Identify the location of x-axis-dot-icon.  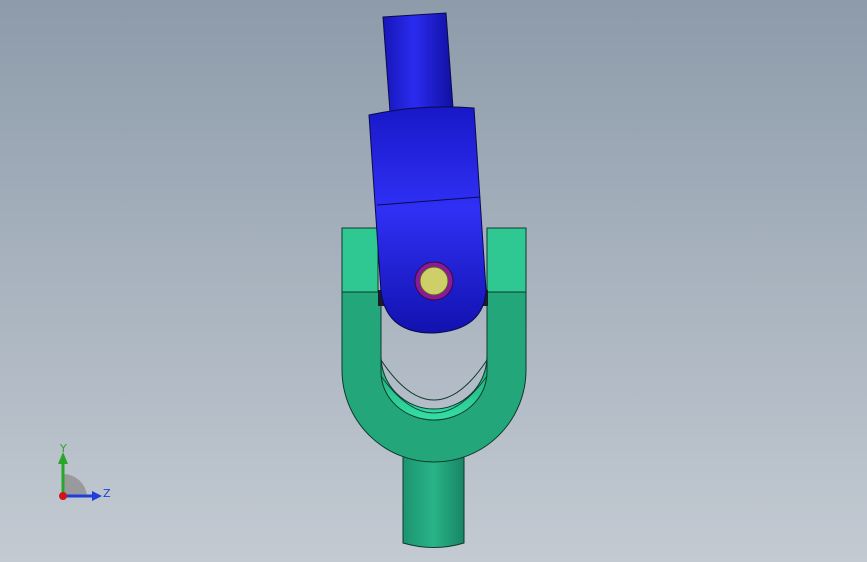
(63, 496).